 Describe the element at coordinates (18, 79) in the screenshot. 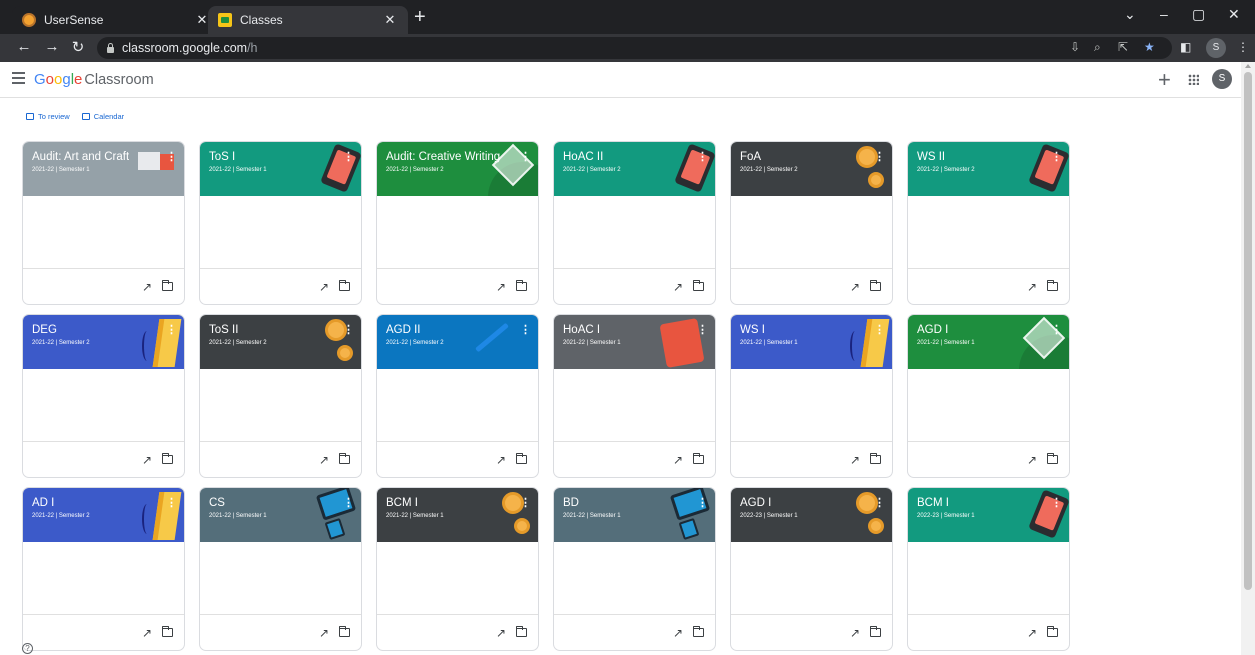

I see `main-menu-icon` at that location.